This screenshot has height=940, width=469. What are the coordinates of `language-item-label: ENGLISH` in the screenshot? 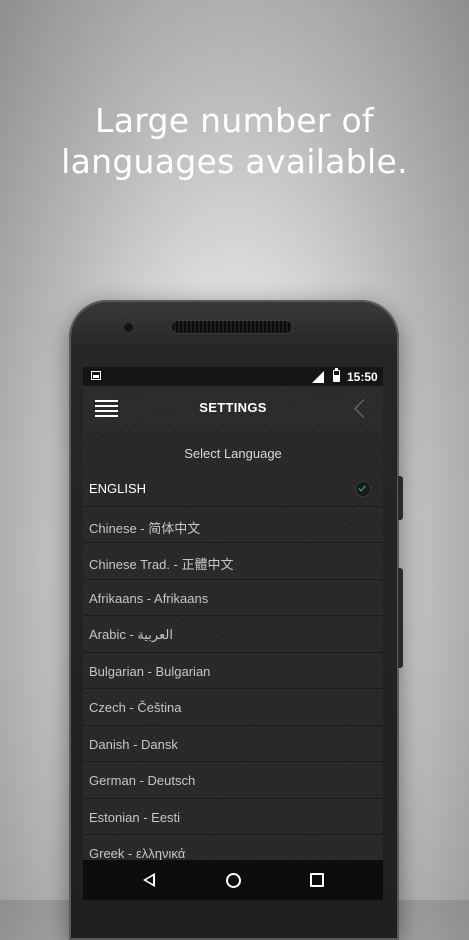 It's located at (118, 488).